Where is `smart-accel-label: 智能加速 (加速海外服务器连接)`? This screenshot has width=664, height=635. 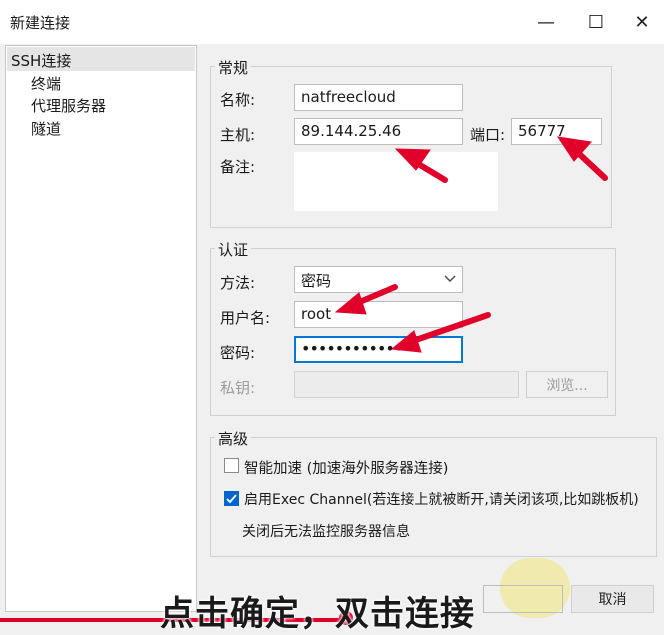
smart-accel-label: 智能加速 (加速海外服务器连接) is located at coordinates (346, 467).